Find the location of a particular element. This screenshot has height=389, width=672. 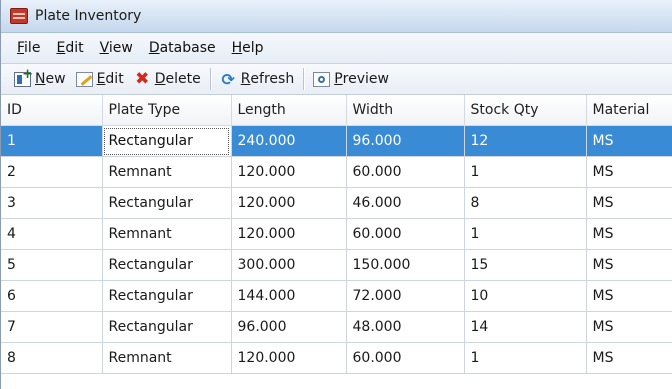

cell-id: 8 is located at coordinates (52, 358).